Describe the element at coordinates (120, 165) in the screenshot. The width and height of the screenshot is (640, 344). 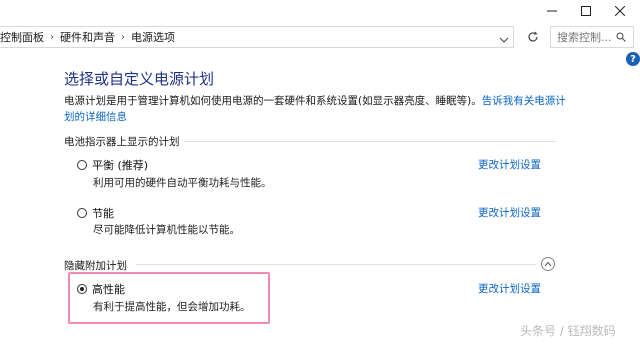
I see `plan-name-balanced: 平衡 (推荐)` at that location.